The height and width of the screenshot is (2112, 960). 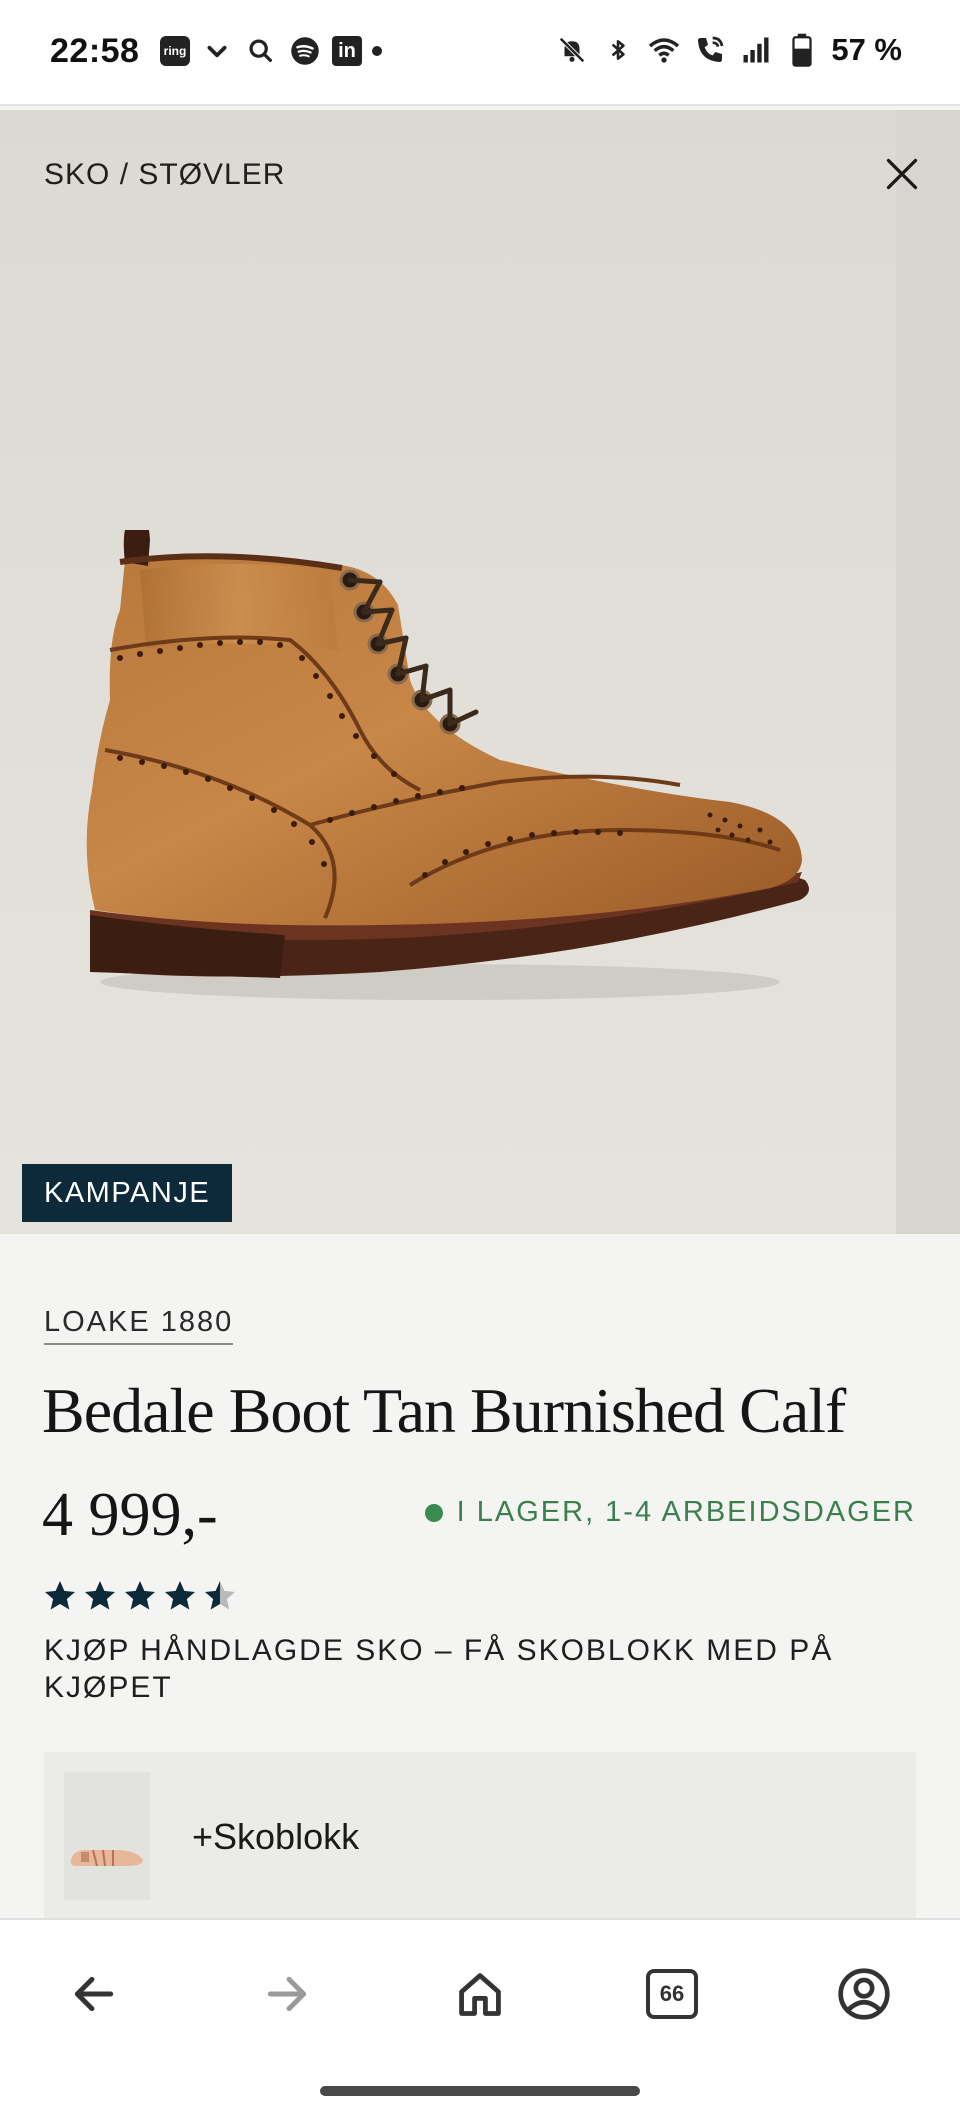 What do you see at coordinates (175, 51) in the screenshot?
I see `ring-icon: ring` at bounding box center [175, 51].